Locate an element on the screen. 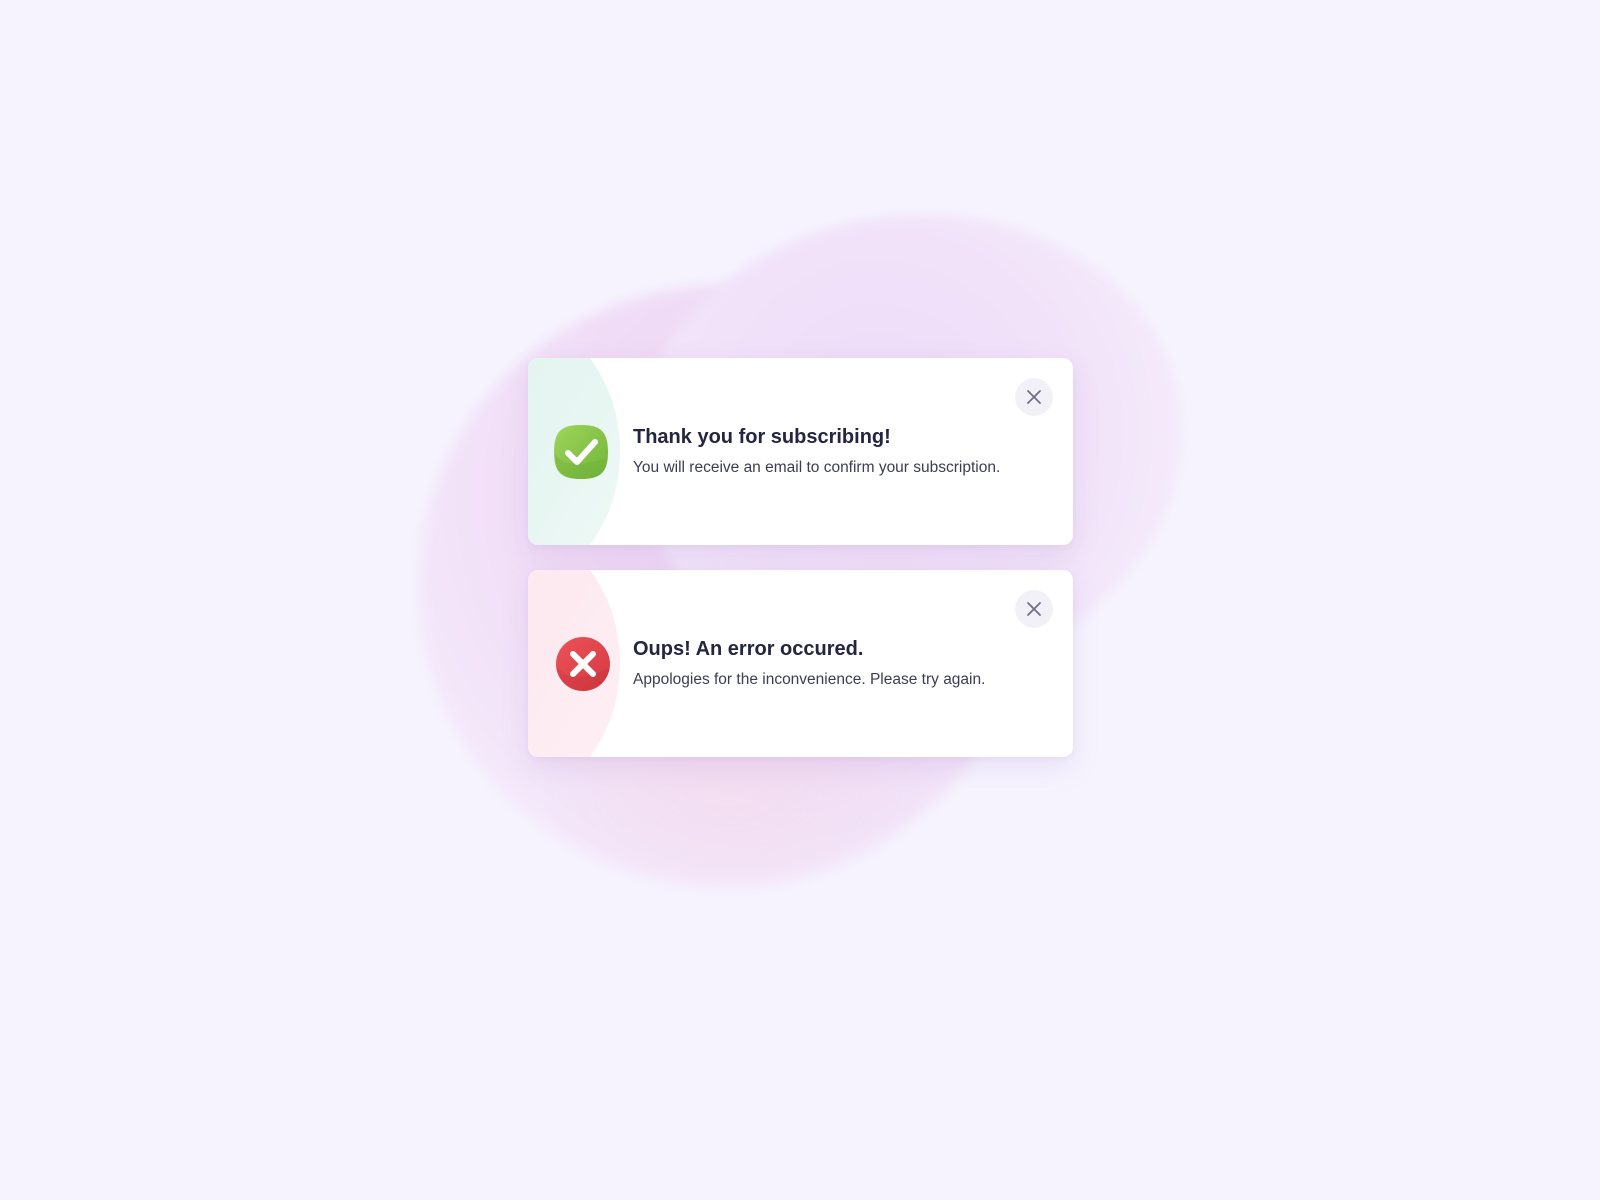  toast-title: Oups! An error occured. is located at coordinates (748, 649).